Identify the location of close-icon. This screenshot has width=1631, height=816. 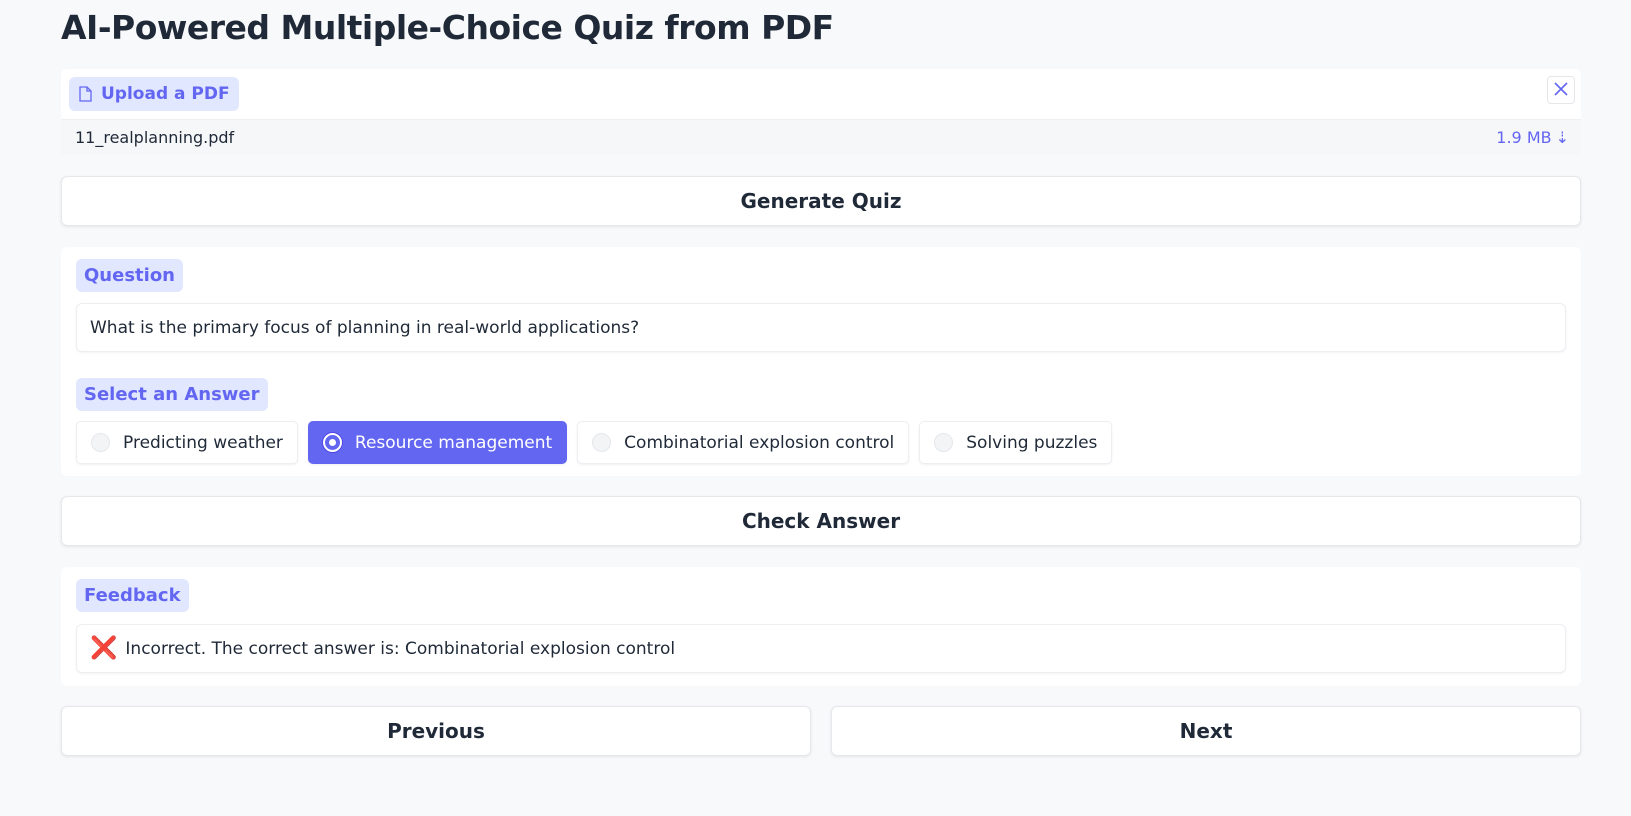
(1561, 90).